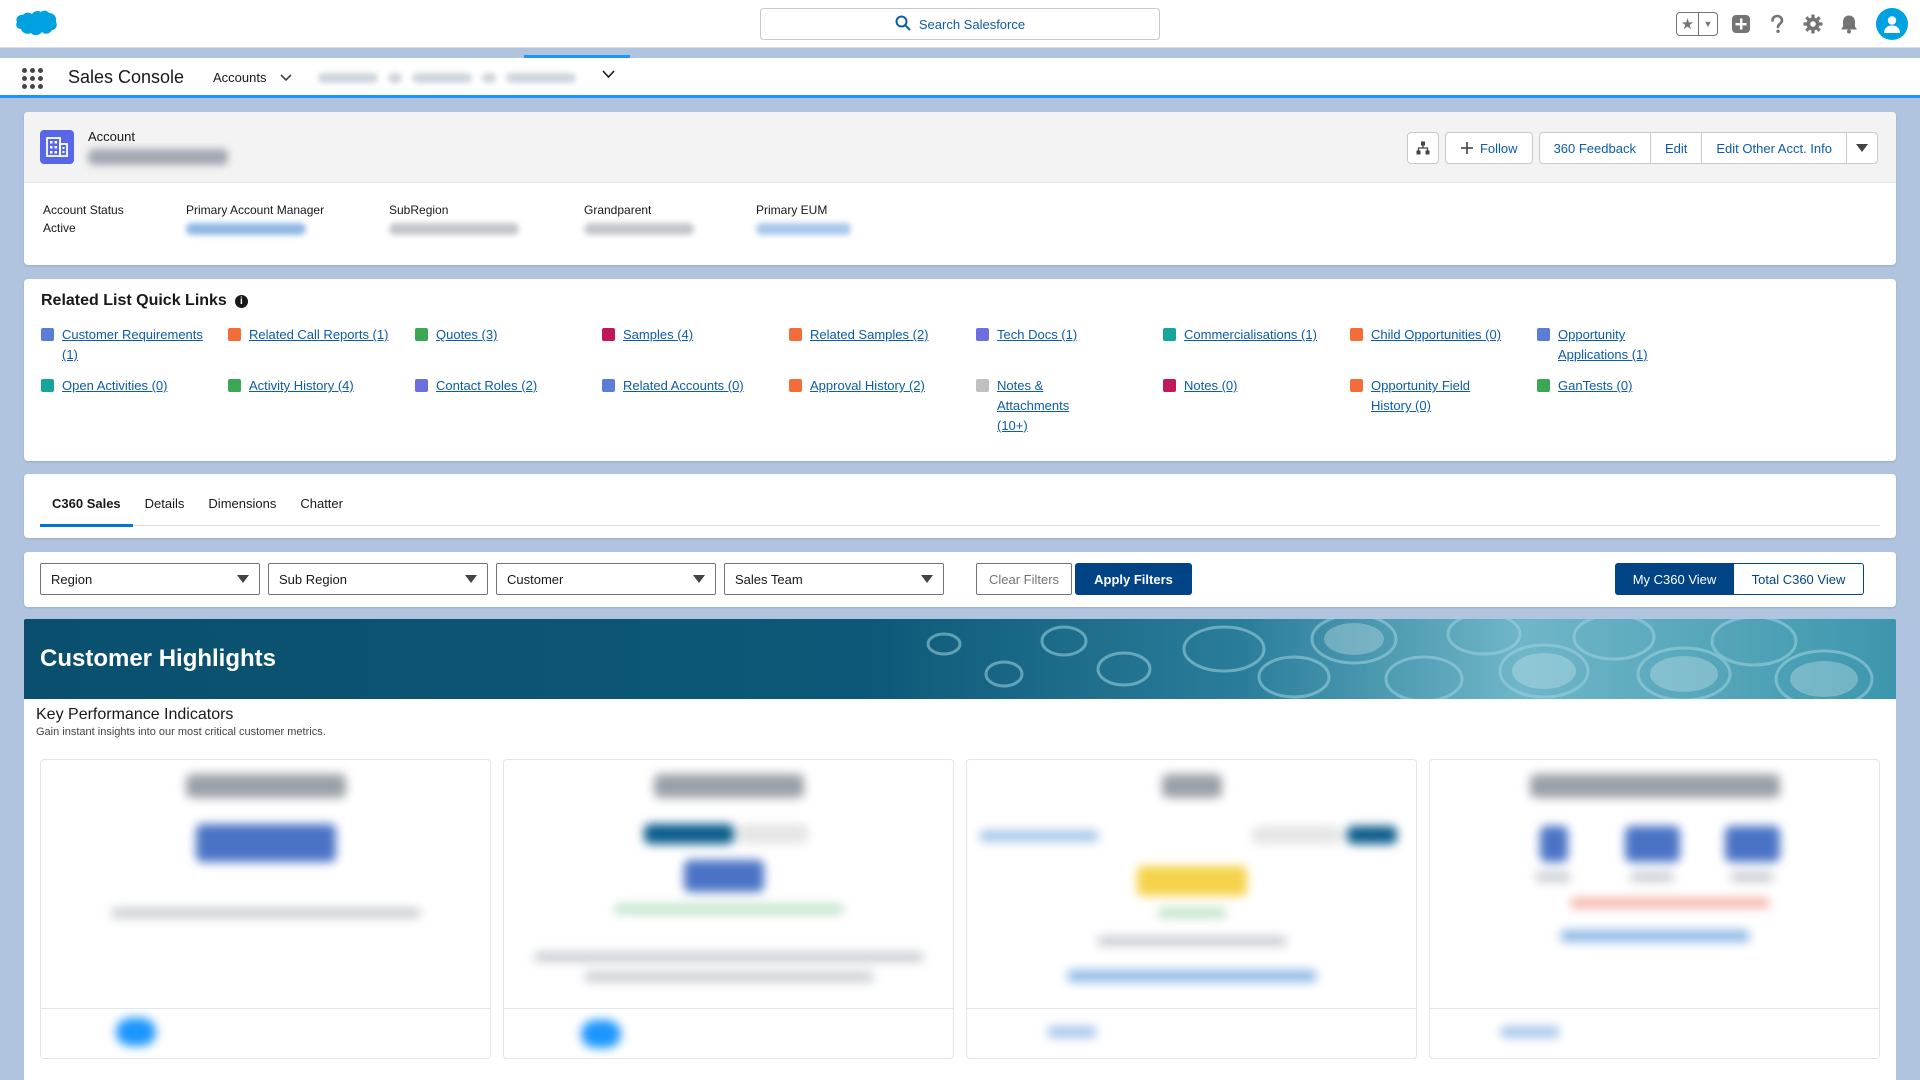  Describe the element at coordinates (255, 219) in the screenshot. I see `field-primary-account-manager: Primary Account Manager` at that location.